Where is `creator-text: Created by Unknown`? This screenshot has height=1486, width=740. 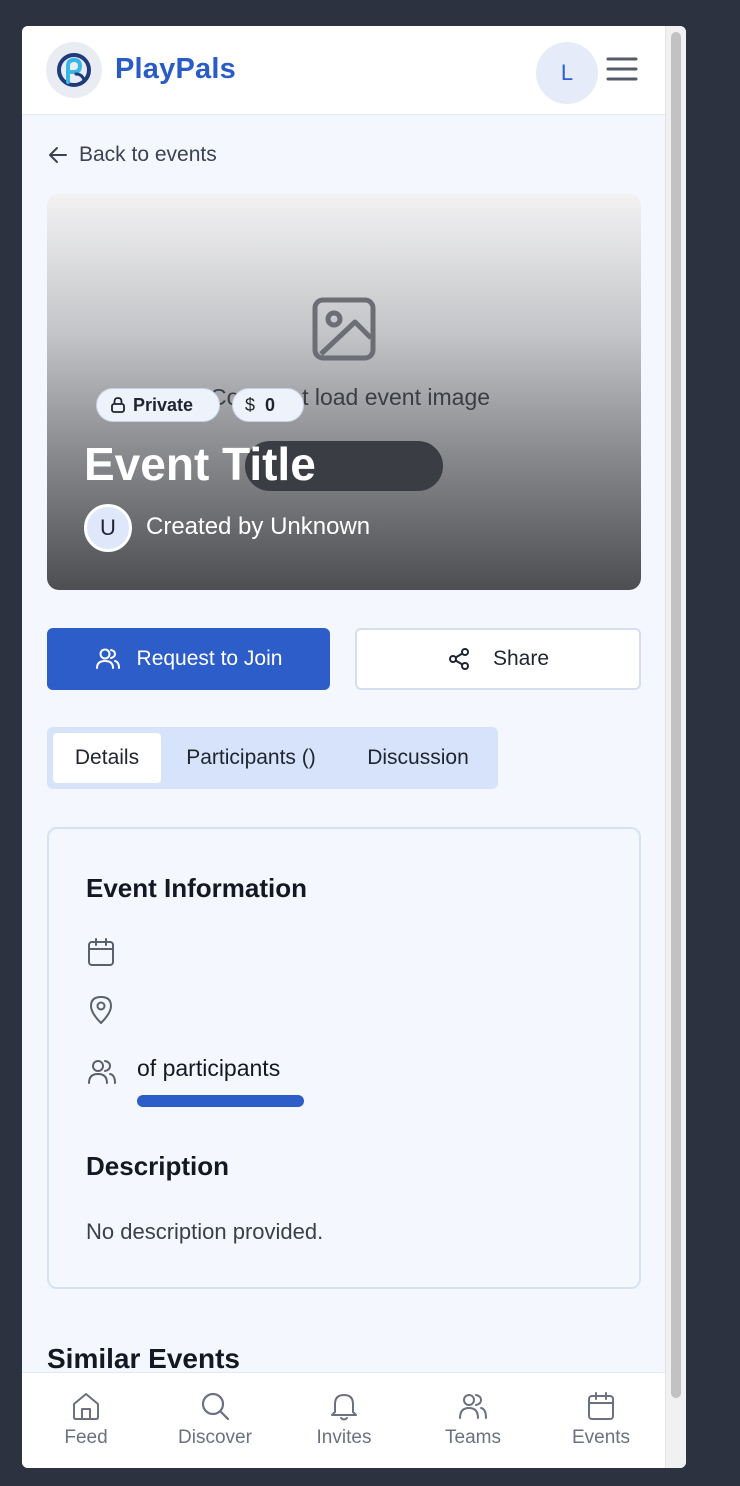
creator-text: Created by Unknown is located at coordinates (258, 526).